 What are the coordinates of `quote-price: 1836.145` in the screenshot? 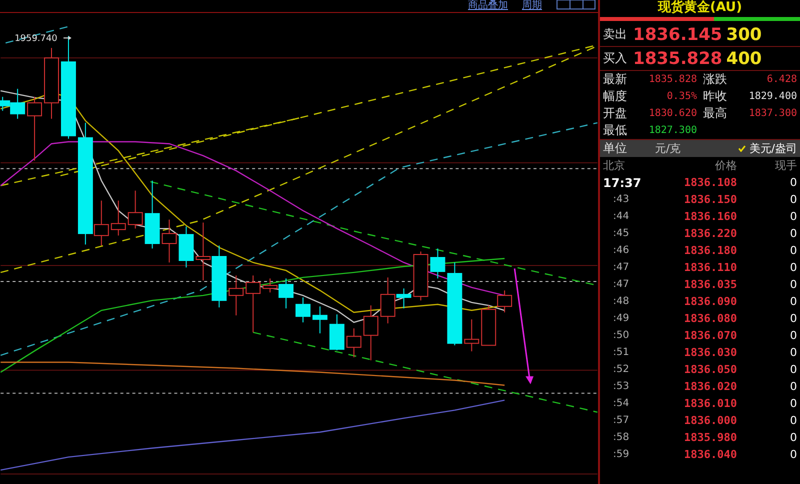 It's located at (677, 34).